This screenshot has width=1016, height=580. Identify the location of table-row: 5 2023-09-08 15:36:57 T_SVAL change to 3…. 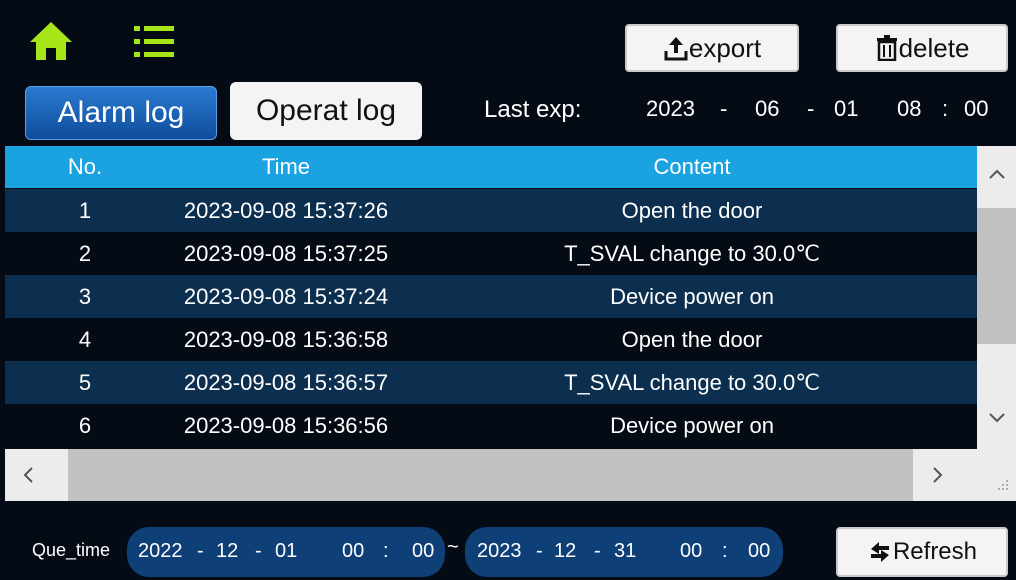
(491, 382).